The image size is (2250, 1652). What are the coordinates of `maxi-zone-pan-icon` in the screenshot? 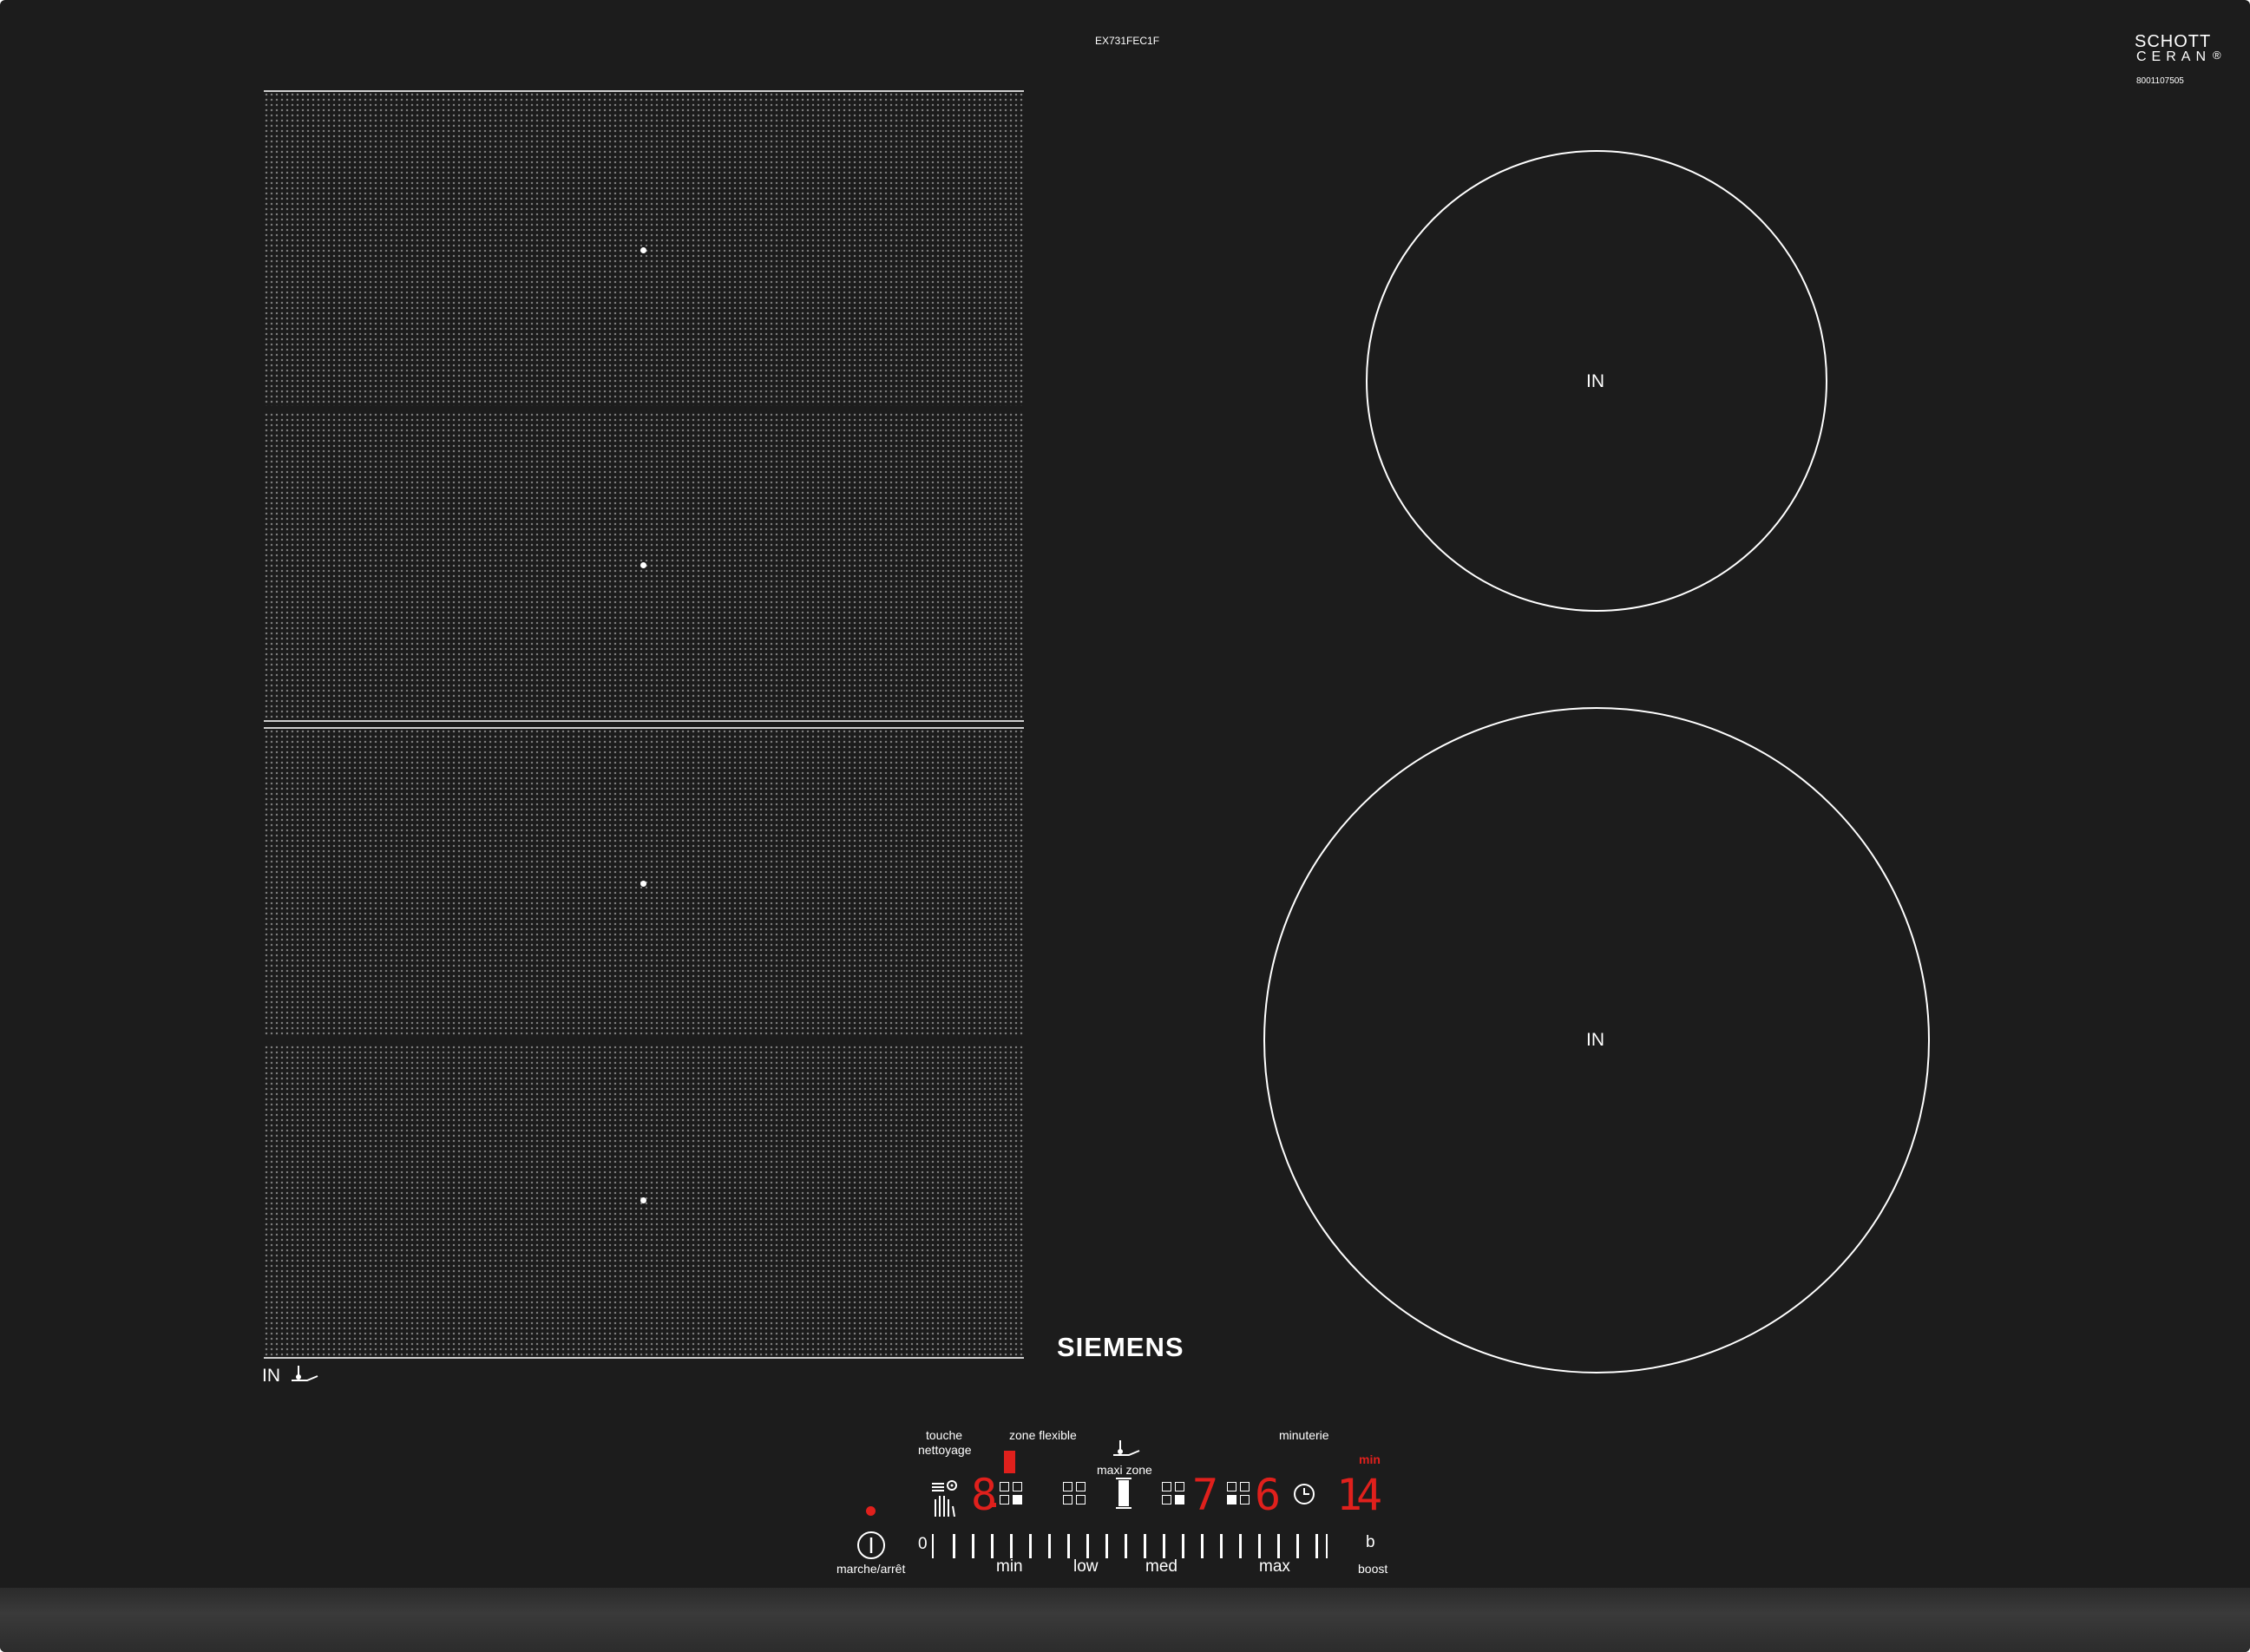 It's located at (1126, 1448).